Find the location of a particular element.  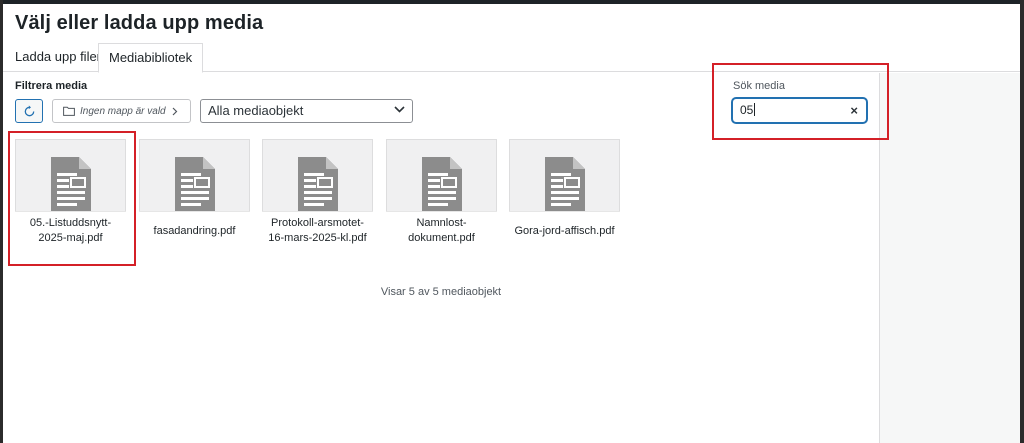

refresh-icon is located at coordinates (29, 110).